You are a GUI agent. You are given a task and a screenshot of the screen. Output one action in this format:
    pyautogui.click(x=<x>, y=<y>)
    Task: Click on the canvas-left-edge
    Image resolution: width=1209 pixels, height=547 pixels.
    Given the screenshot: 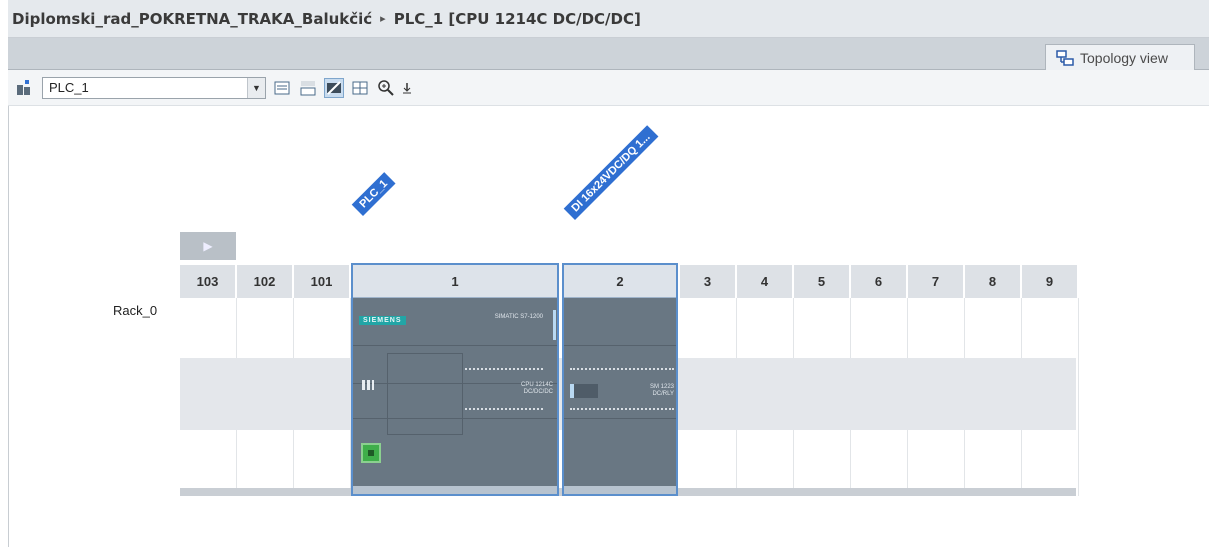 What is the action you would take?
    pyautogui.click(x=8, y=326)
    